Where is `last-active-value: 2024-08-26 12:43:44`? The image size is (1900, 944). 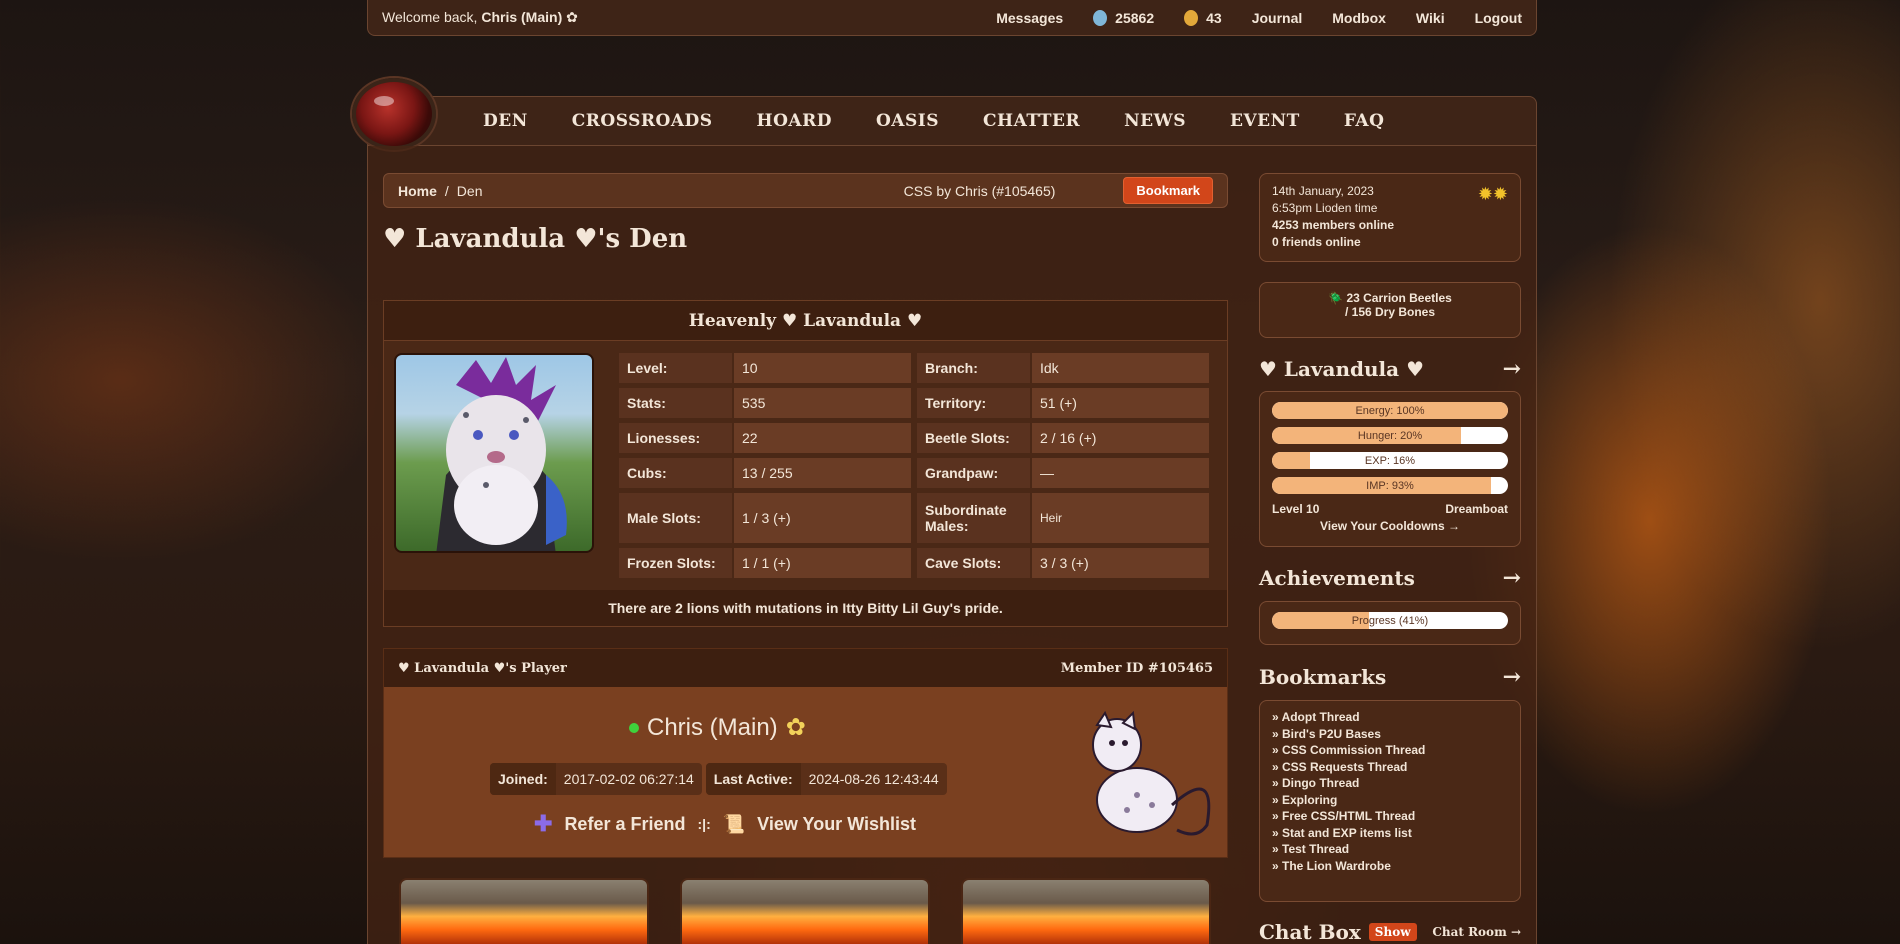
last-active-value: 2024-08-26 12:43:44 is located at coordinates (873, 779).